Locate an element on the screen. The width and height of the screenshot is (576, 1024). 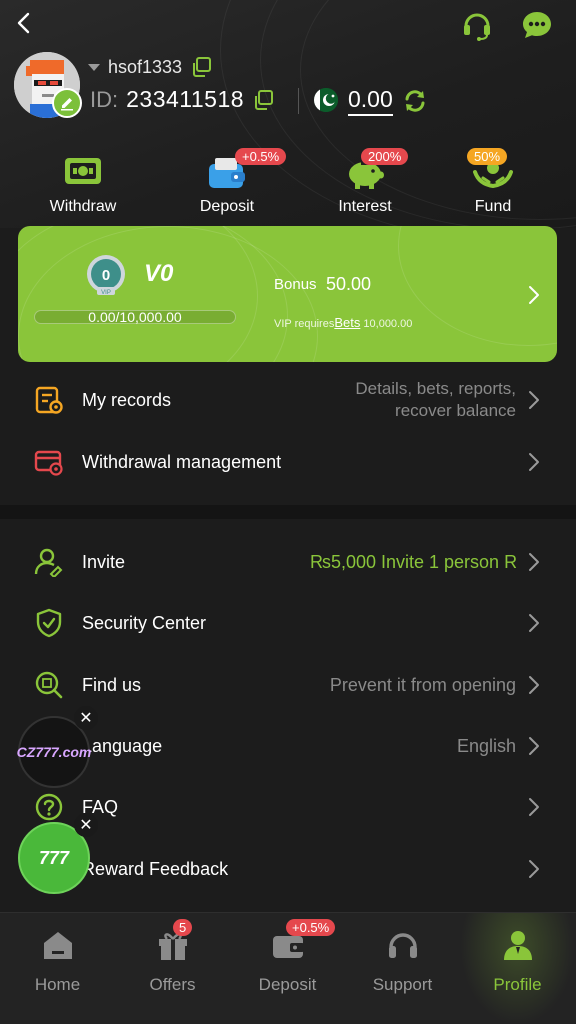
menu-invite-label: Invite is located at coordinates (104, 561).